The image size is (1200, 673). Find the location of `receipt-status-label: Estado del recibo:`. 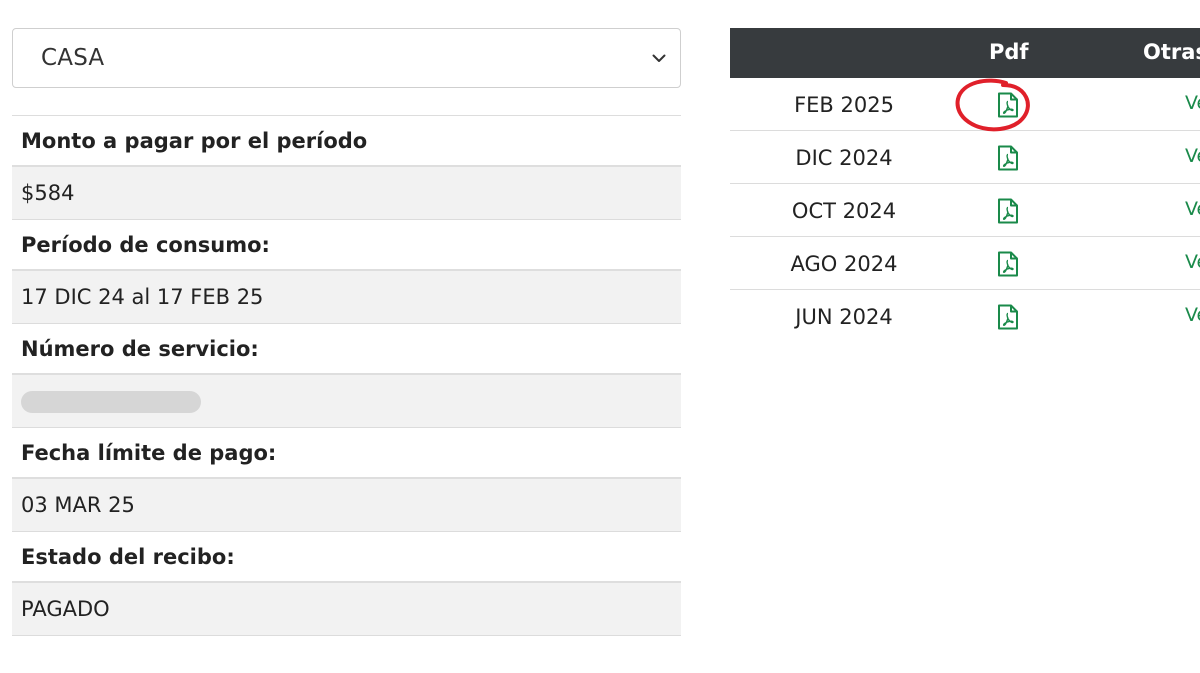

receipt-status-label: Estado del recibo: is located at coordinates (346, 557).